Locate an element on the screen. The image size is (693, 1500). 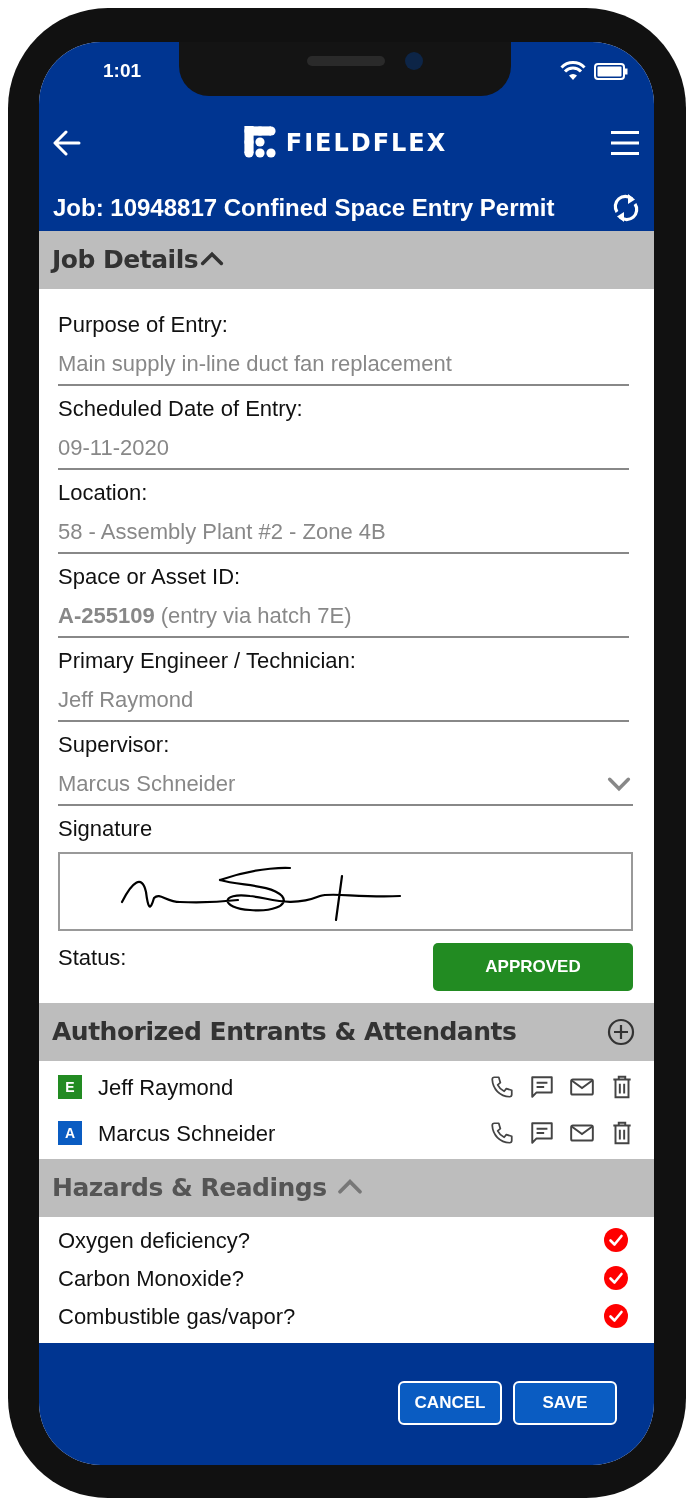
input-field: A-255109 (entry via hatch 7E) is located at coordinates (343, 615).